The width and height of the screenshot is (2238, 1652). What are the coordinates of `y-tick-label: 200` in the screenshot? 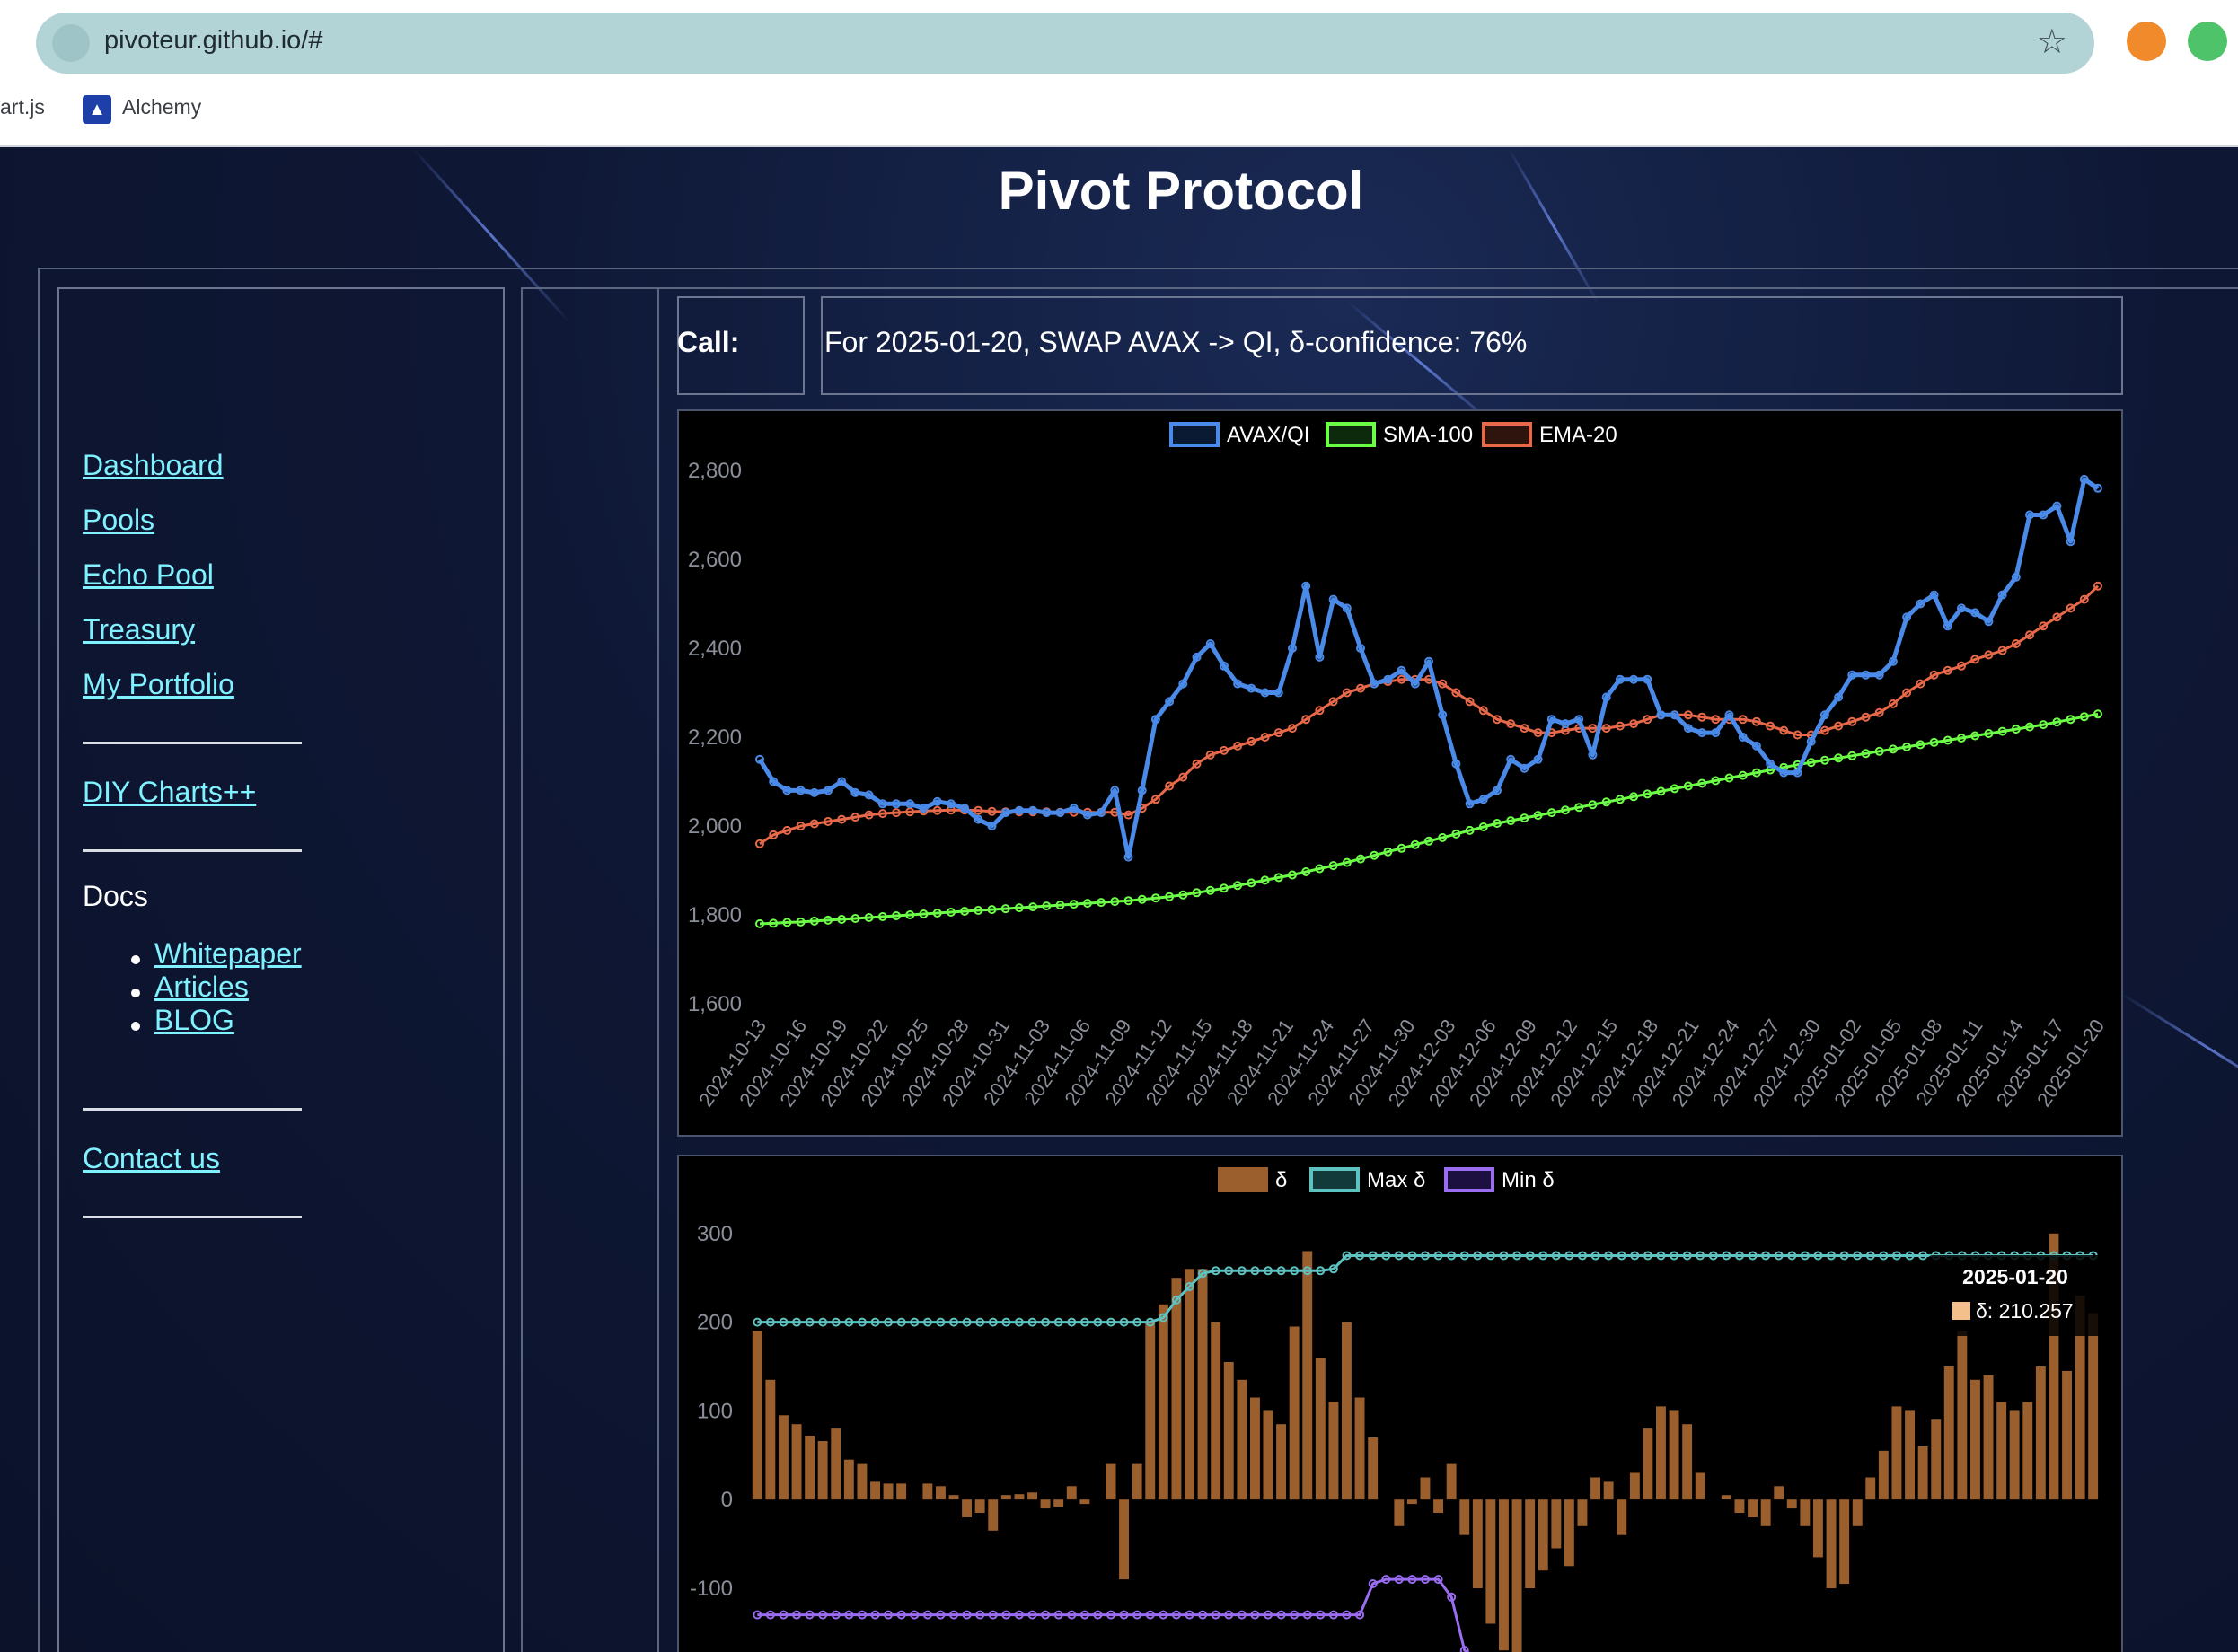 It's located at (715, 1323).